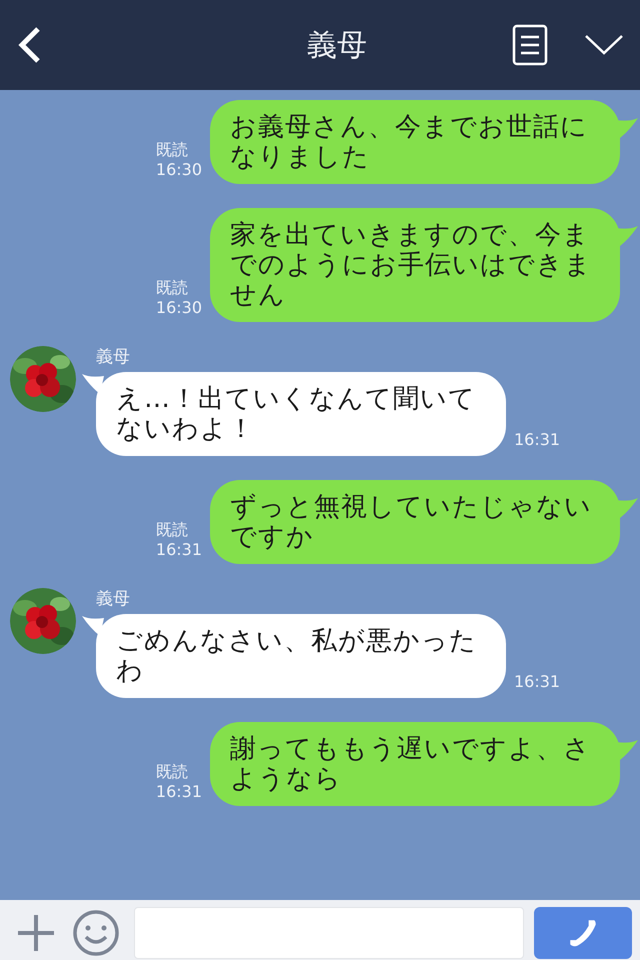  What do you see at coordinates (415, 764) in the screenshot?
I see `sent-message-bubble: 謝ってももう遅いですよ、さようなら` at bounding box center [415, 764].